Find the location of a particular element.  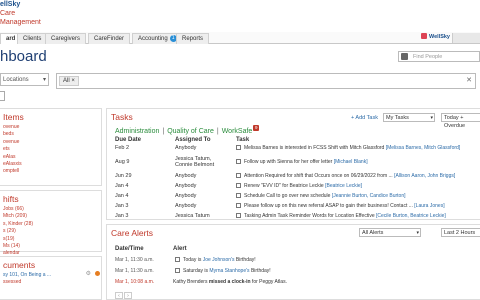

subtab-worksafe: WorkSafe is located at coordinates (237, 131).